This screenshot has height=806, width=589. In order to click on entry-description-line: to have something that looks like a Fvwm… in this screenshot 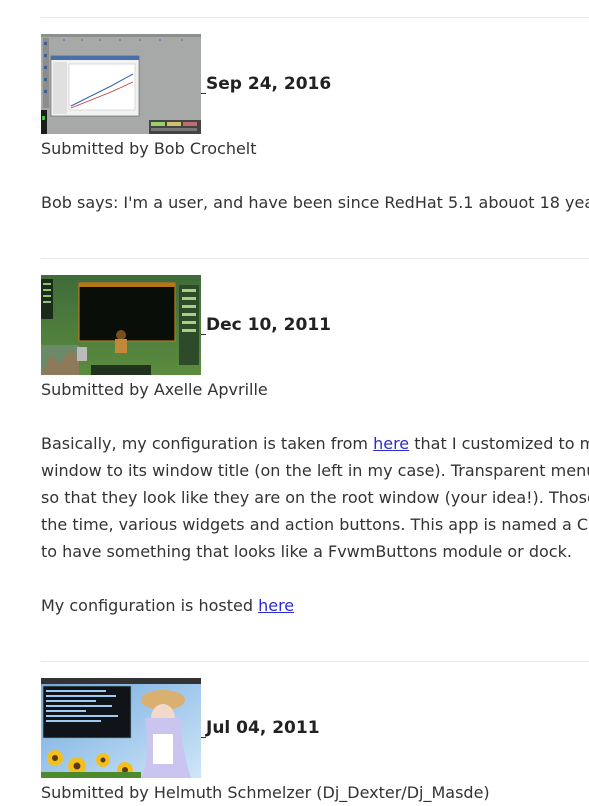, I will do `click(306, 551)`.